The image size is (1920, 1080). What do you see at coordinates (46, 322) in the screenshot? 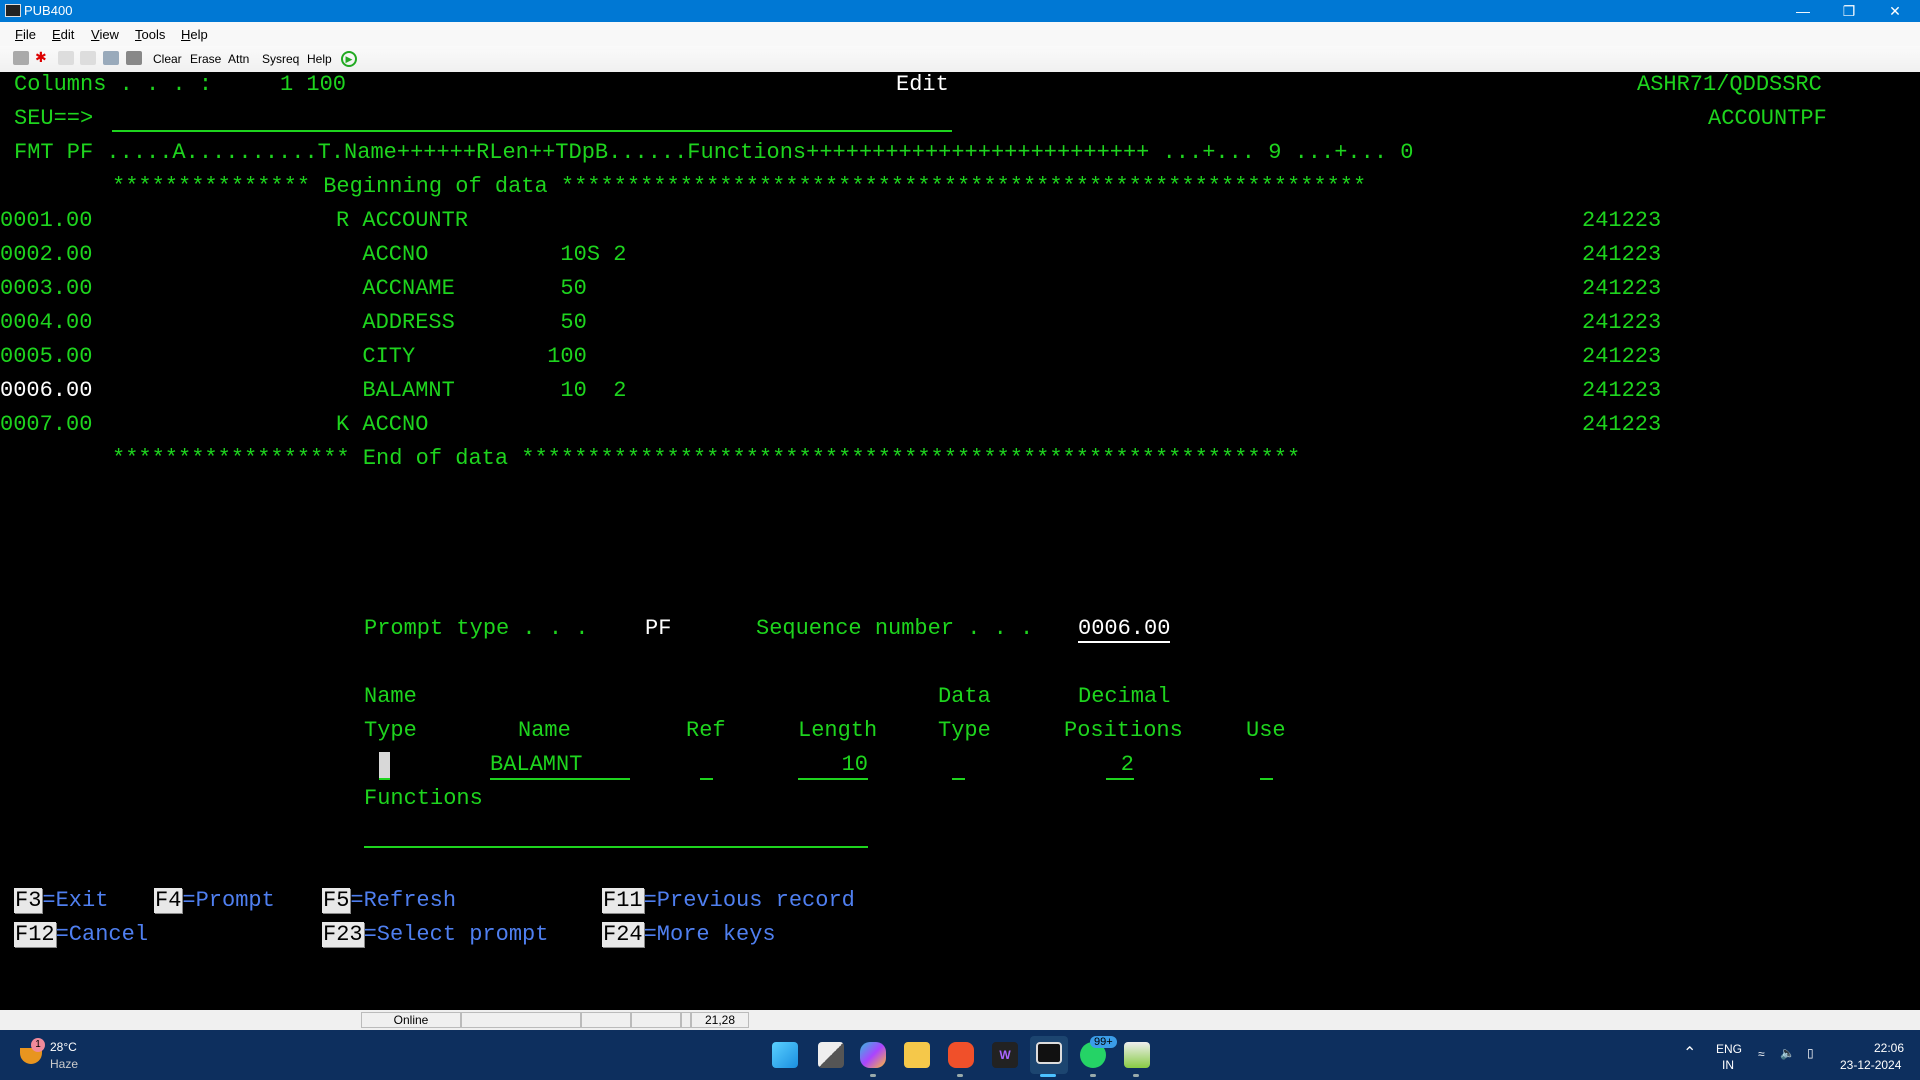
I see `seq-number: 0004.00` at bounding box center [46, 322].